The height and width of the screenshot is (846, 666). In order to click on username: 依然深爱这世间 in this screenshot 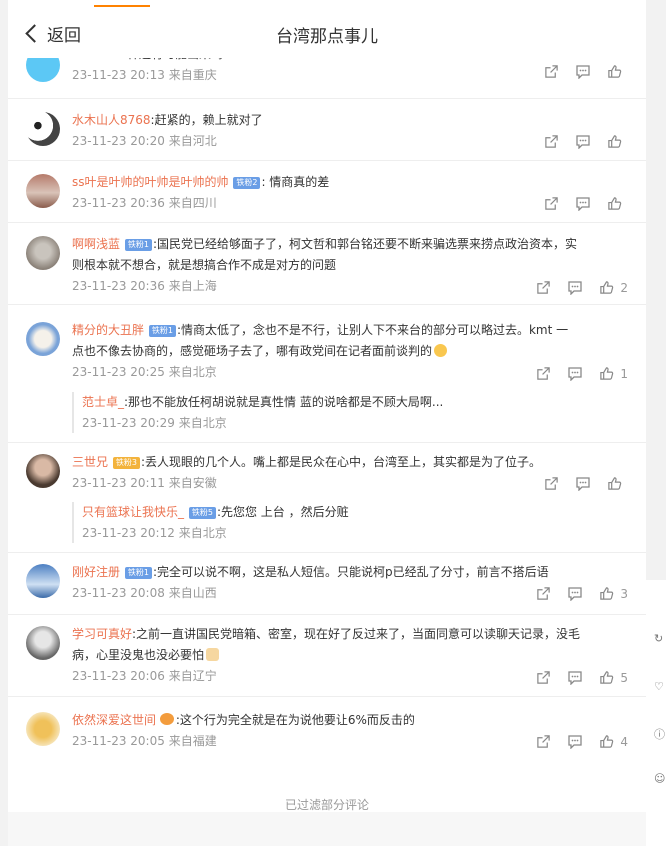, I will do `click(114, 720)`.